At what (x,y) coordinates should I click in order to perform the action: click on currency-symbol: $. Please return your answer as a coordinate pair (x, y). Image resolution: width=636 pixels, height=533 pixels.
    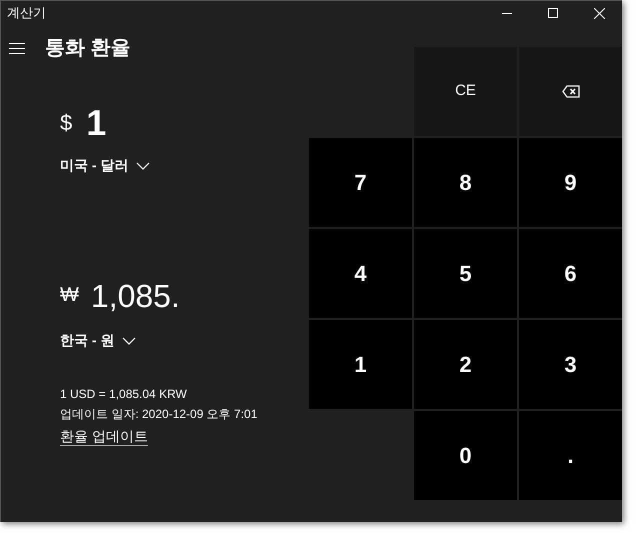
    Looking at the image, I should click on (66, 123).